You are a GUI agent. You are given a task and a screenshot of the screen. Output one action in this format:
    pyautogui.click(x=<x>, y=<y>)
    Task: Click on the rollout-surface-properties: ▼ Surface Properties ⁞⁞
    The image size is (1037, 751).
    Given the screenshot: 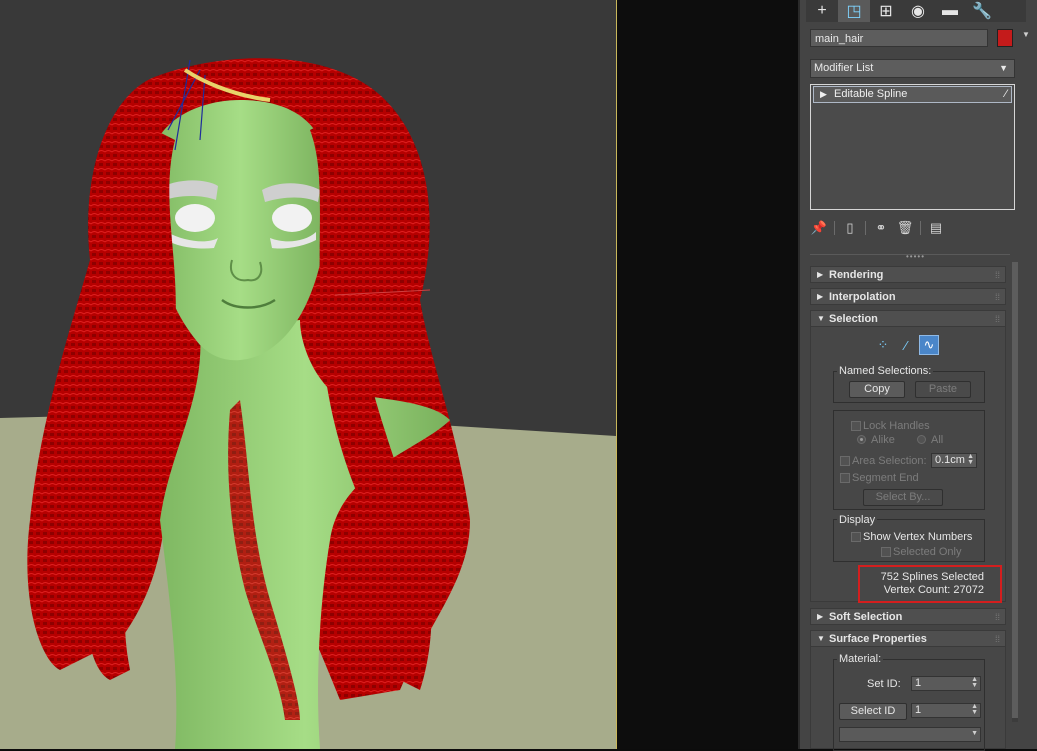 What is the action you would take?
    pyautogui.click(x=908, y=638)
    